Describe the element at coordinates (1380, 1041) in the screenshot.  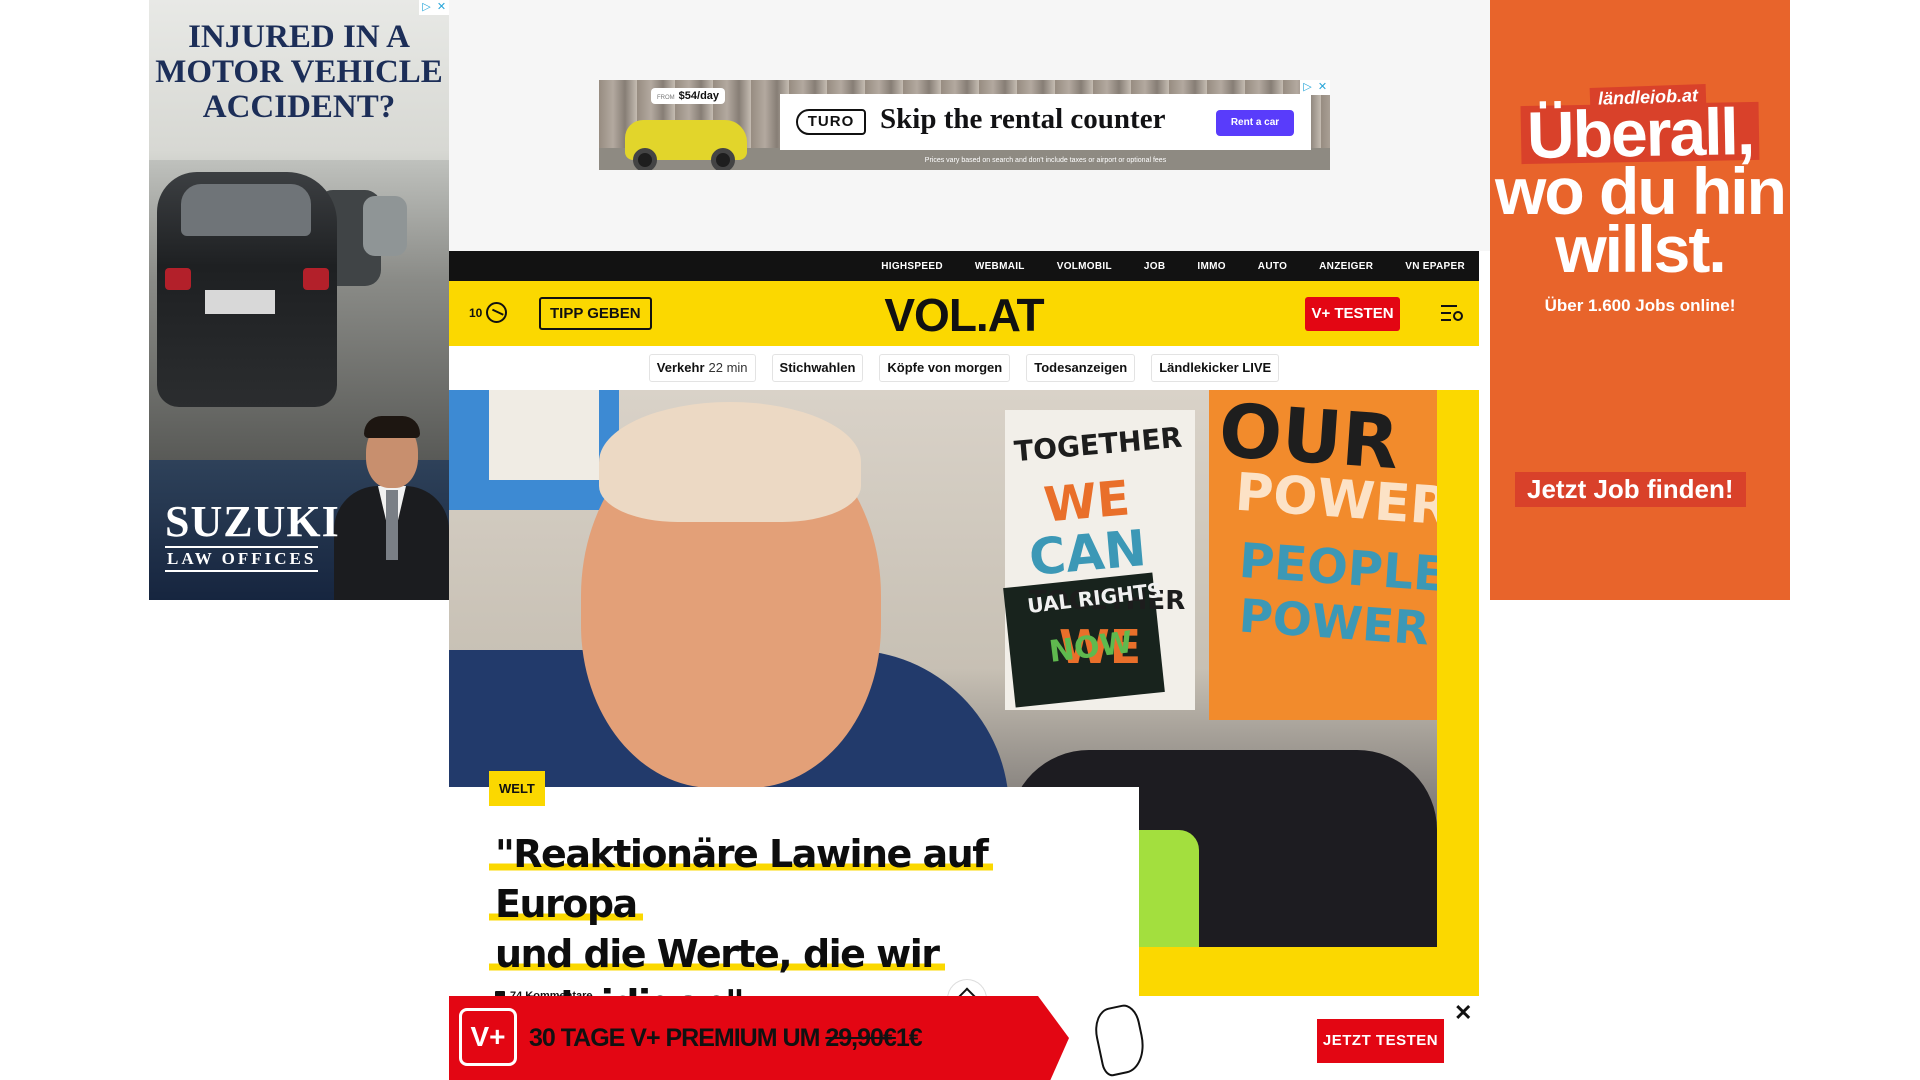
I see `jetzt-testen-button: JETZT TESTEN` at that location.